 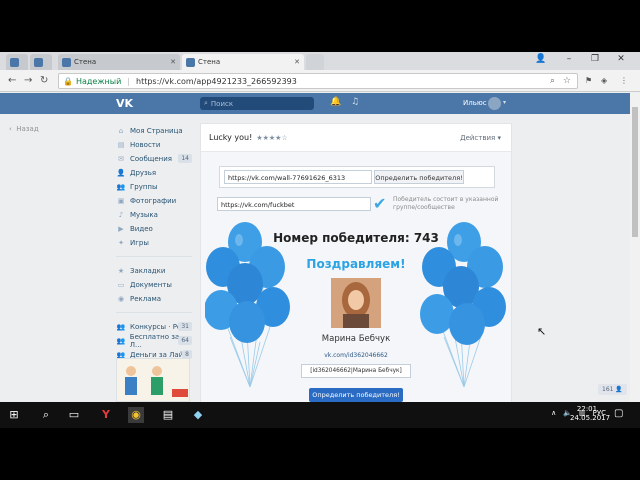 I want to click on sidebar-item-video: ▶ Видео, so click(x=154, y=229).